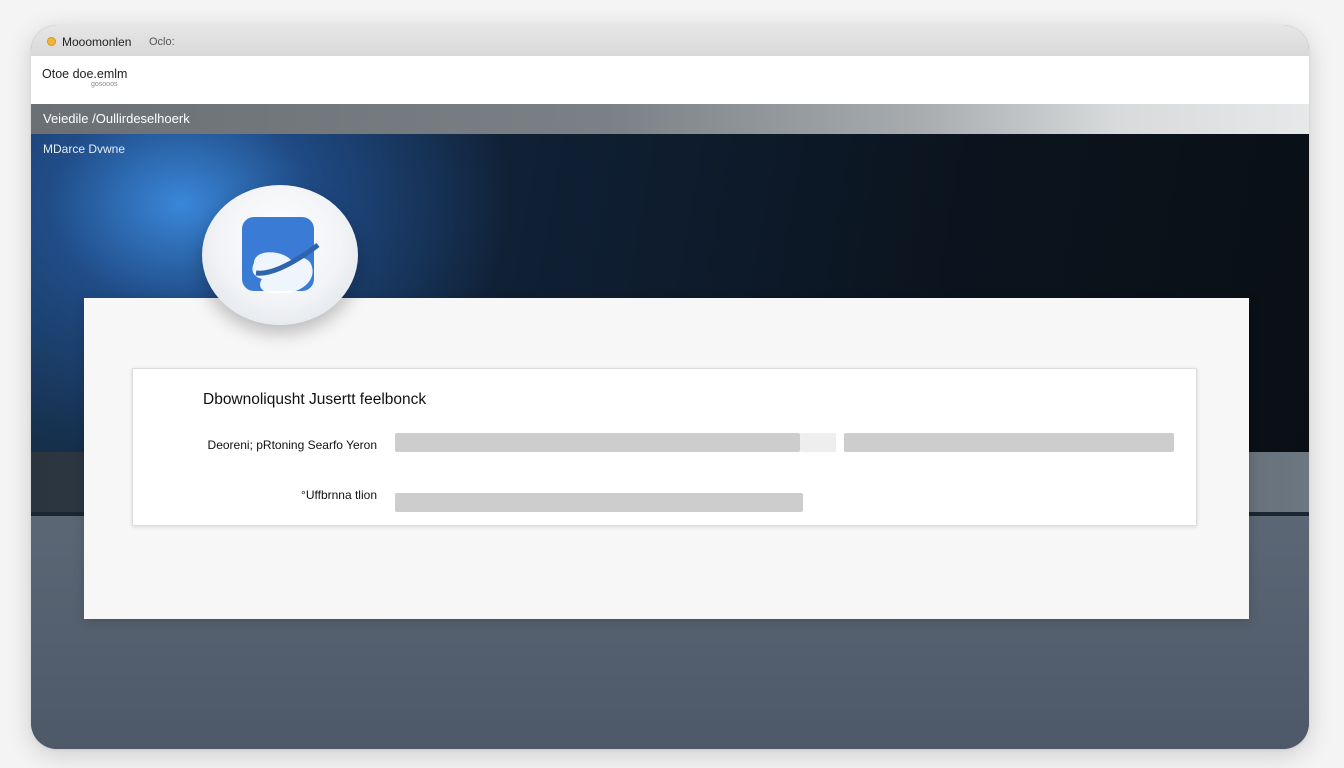  What do you see at coordinates (670, 119) in the screenshot?
I see `breadcrumb-toolbar: Veiedile /Oullirdeselhoerk` at bounding box center [670, 119].